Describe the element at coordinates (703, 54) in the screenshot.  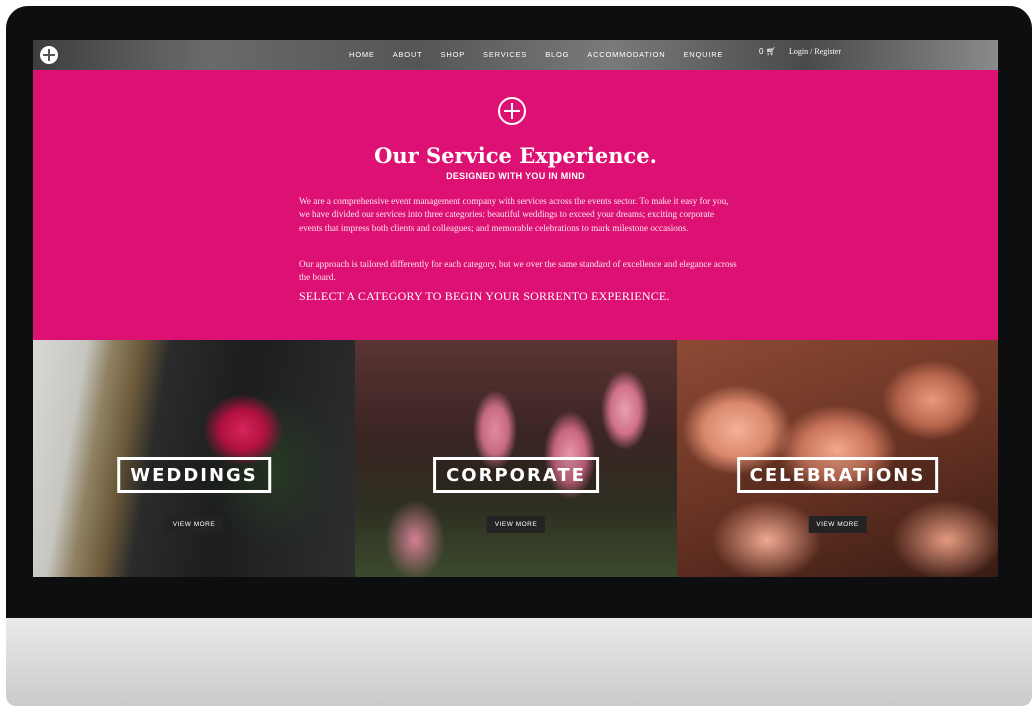
I see `nav-enquire: ENQUIRE` at that location.